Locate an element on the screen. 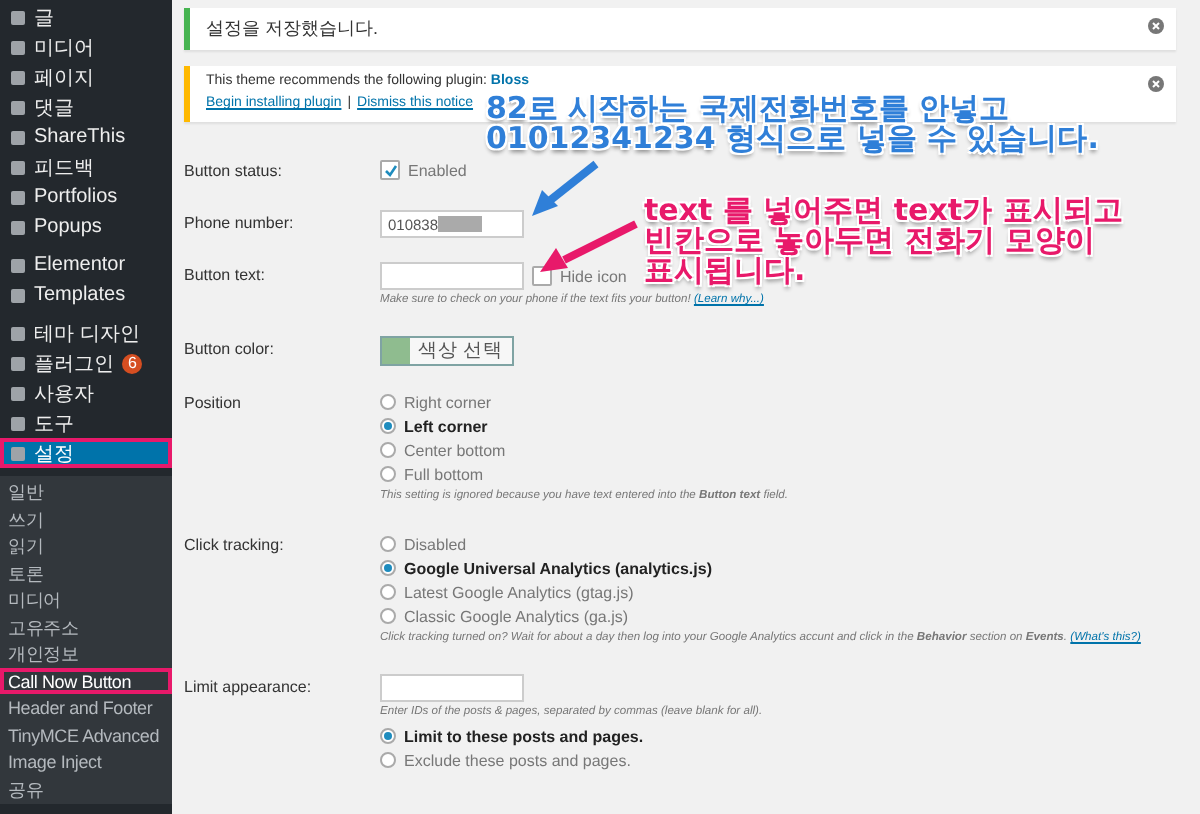 This screenshot has width=1200, height=814. submenu-item: 공유 is located at coordinates (86, 788).